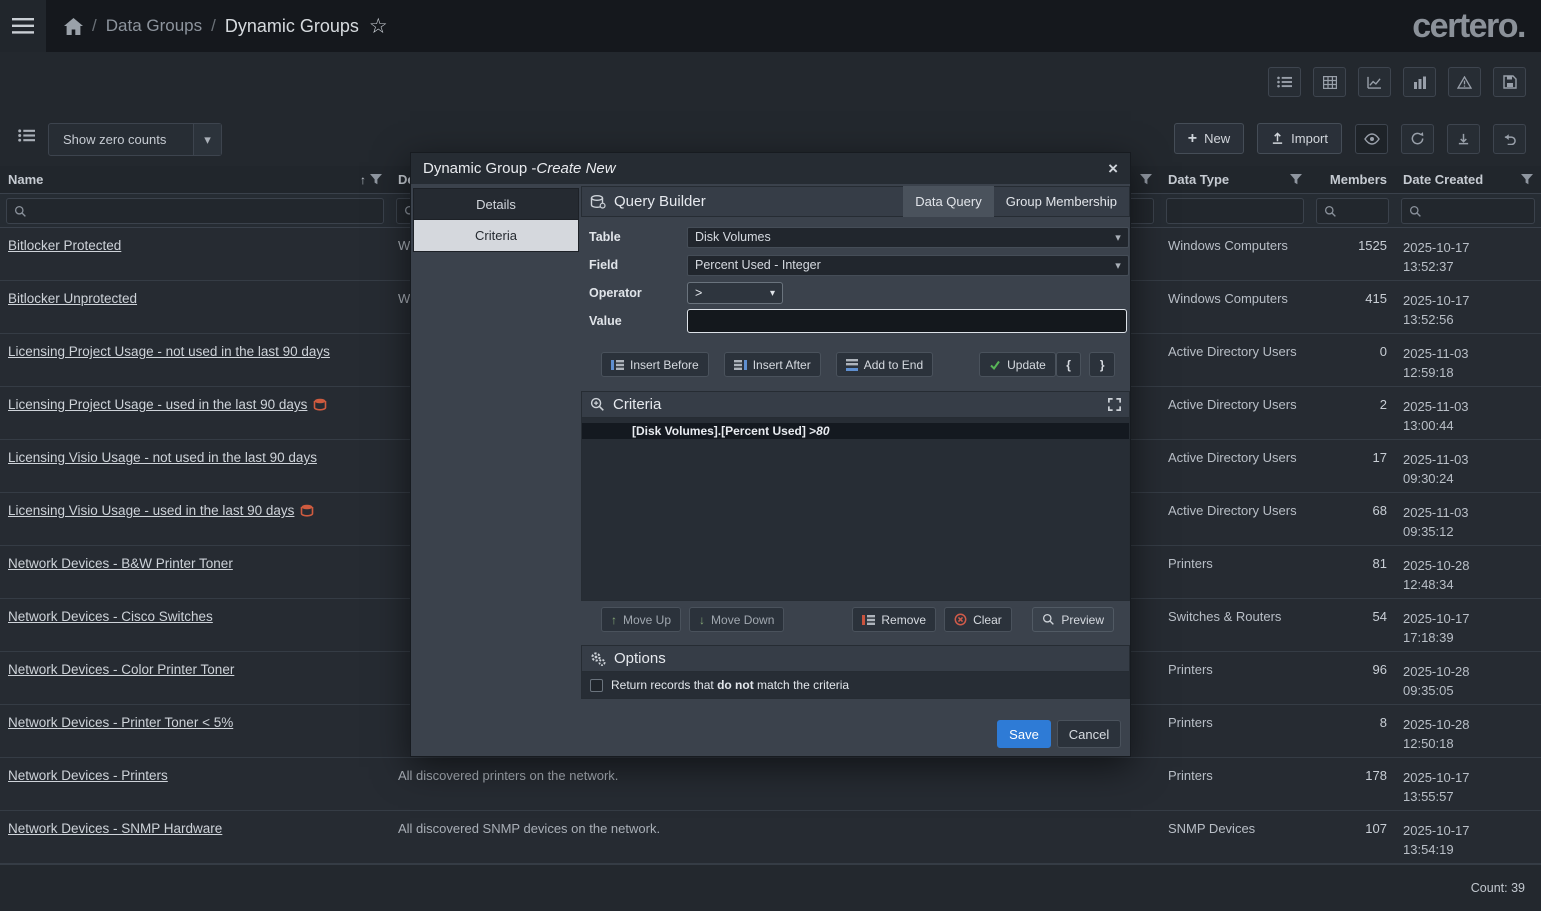  What do you see at coordinates (120, 722) in the screenshot?
I see `group-name-link: Network Devices - Printer Toner < 5%` at bounding box center [120, 722].